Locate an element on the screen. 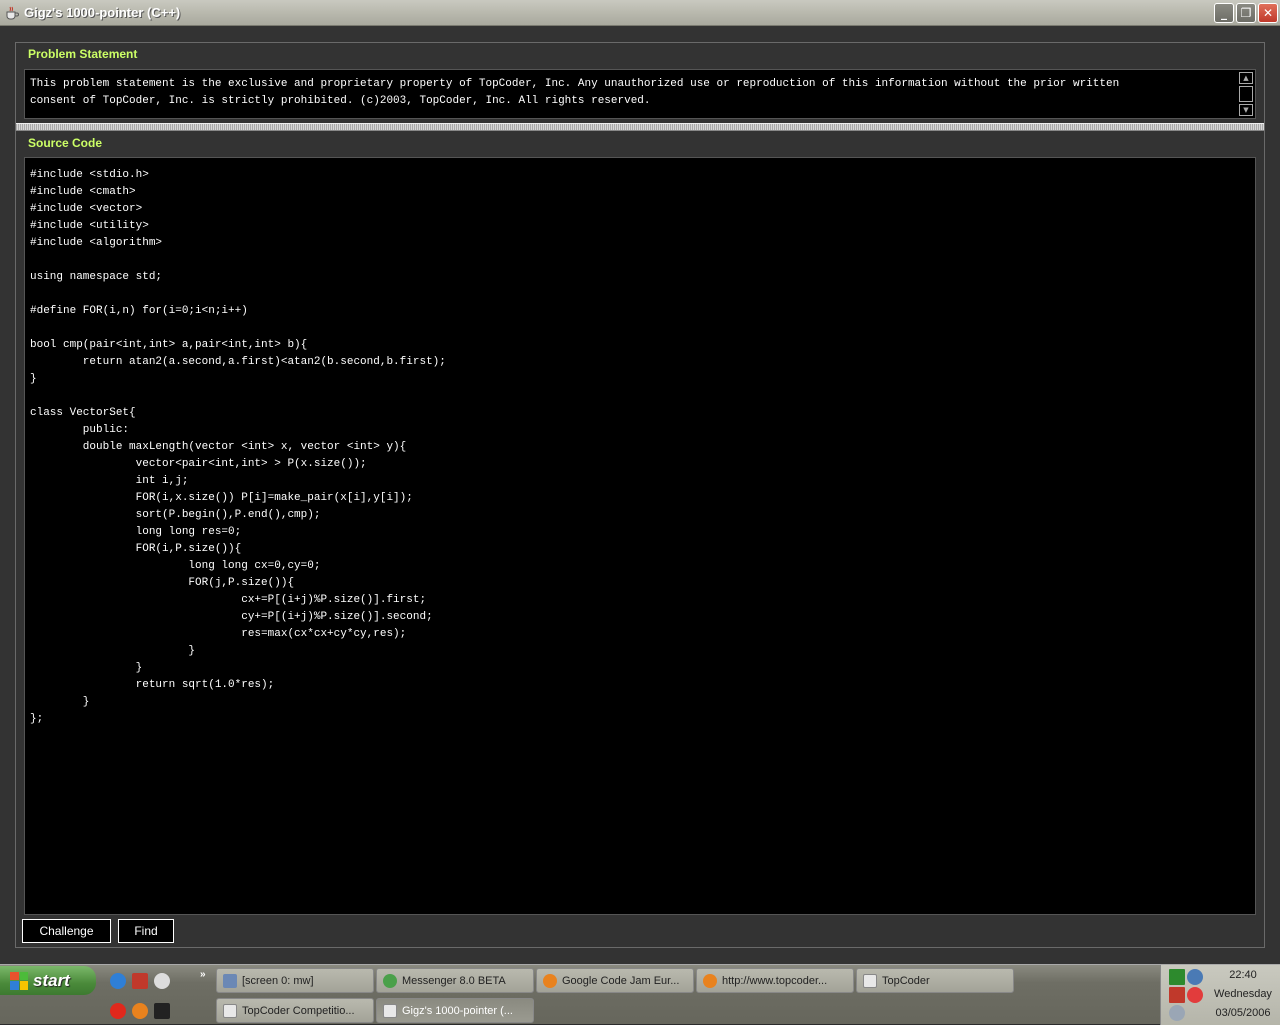 The image size is (1280, 1025). task-messenger: Messenger 8.0 BETA is located at coordinates (455, 980).